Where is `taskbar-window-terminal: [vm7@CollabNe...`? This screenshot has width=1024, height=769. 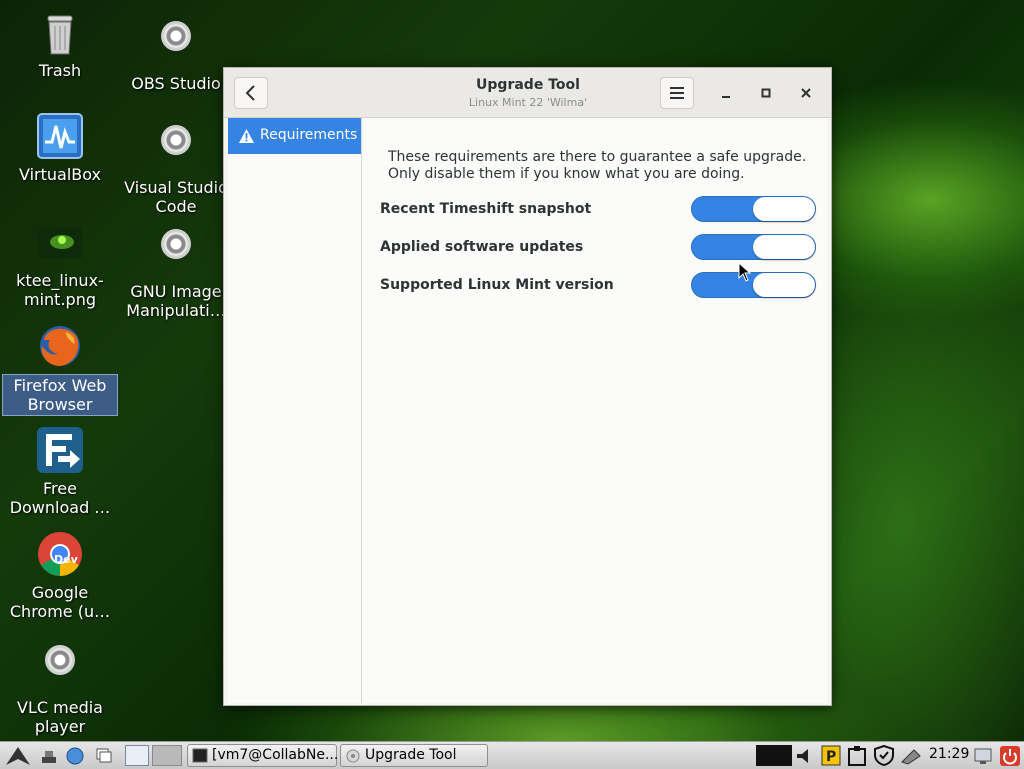 taskbar-window-terminal: [vm7@CollabNe... is located at coordinates (263, 755).